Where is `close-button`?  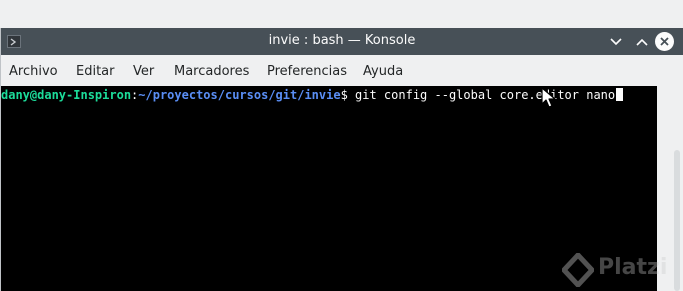
close-button is located at coordinates (664, 41).